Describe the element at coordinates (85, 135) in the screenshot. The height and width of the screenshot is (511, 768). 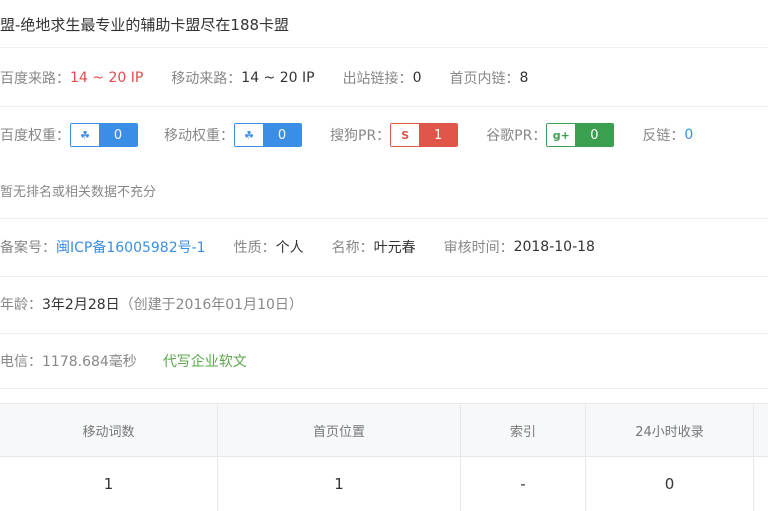
I see `baidu-paw-icon: ☘` at that location.